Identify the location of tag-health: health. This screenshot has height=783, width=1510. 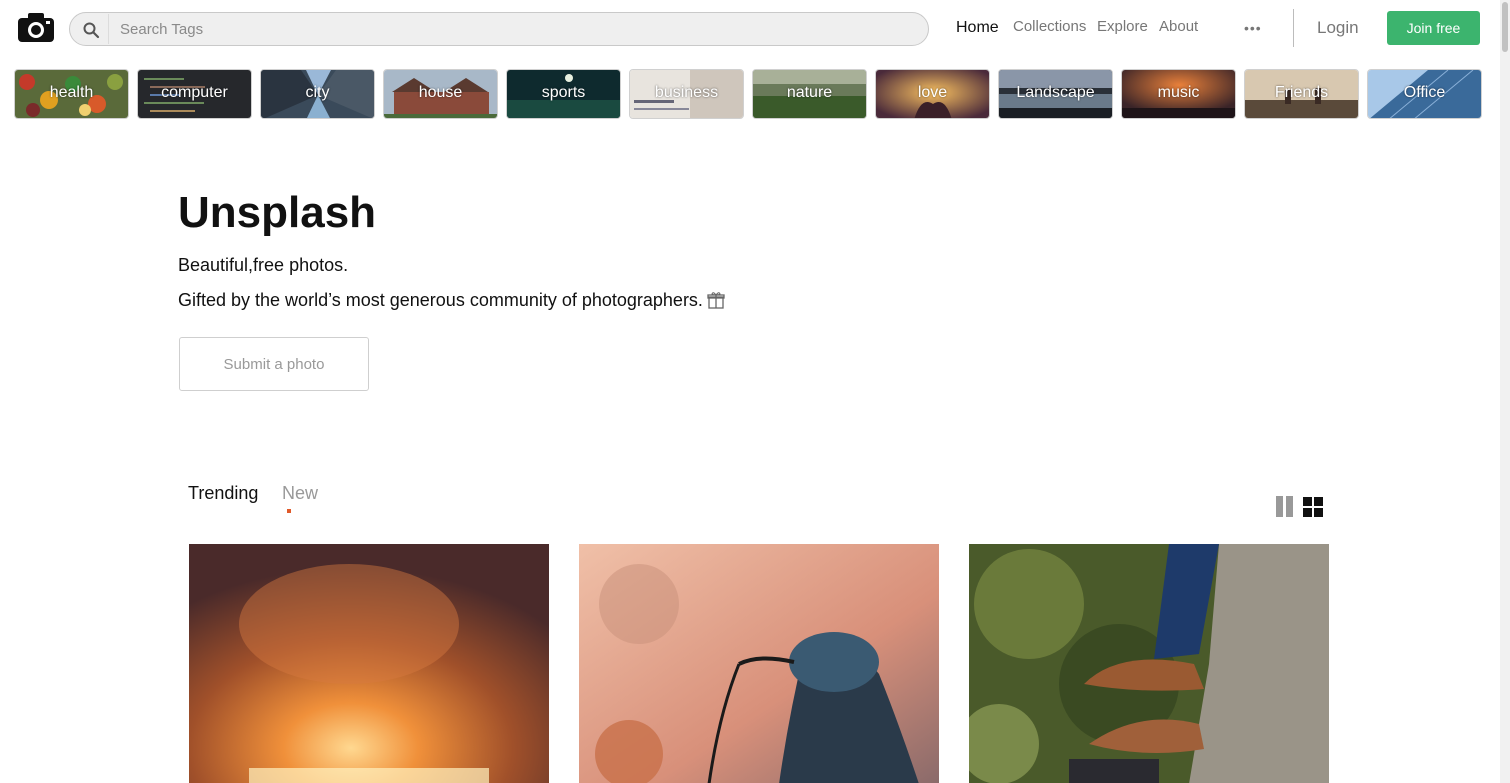
(71, 94).